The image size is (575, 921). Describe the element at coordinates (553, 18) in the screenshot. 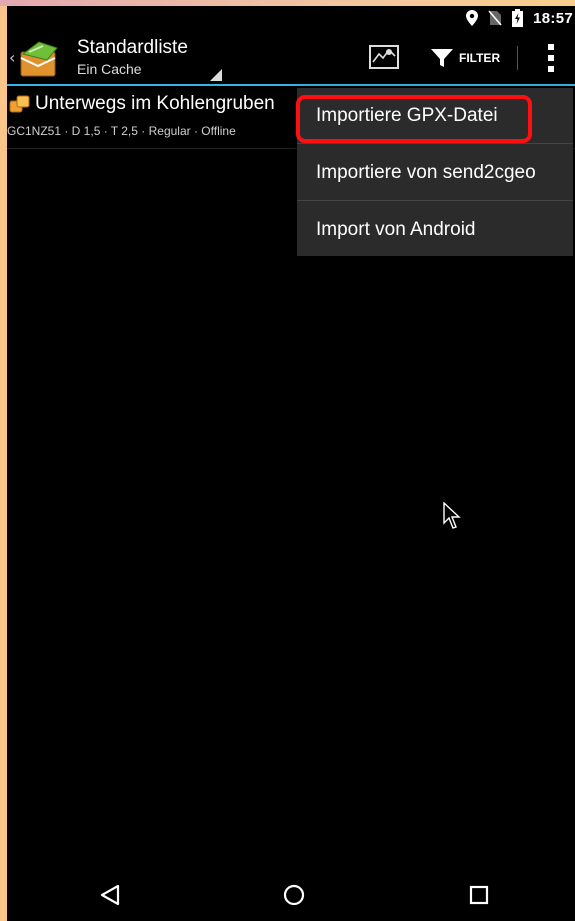

I see `status-time: 18:57` at that location.